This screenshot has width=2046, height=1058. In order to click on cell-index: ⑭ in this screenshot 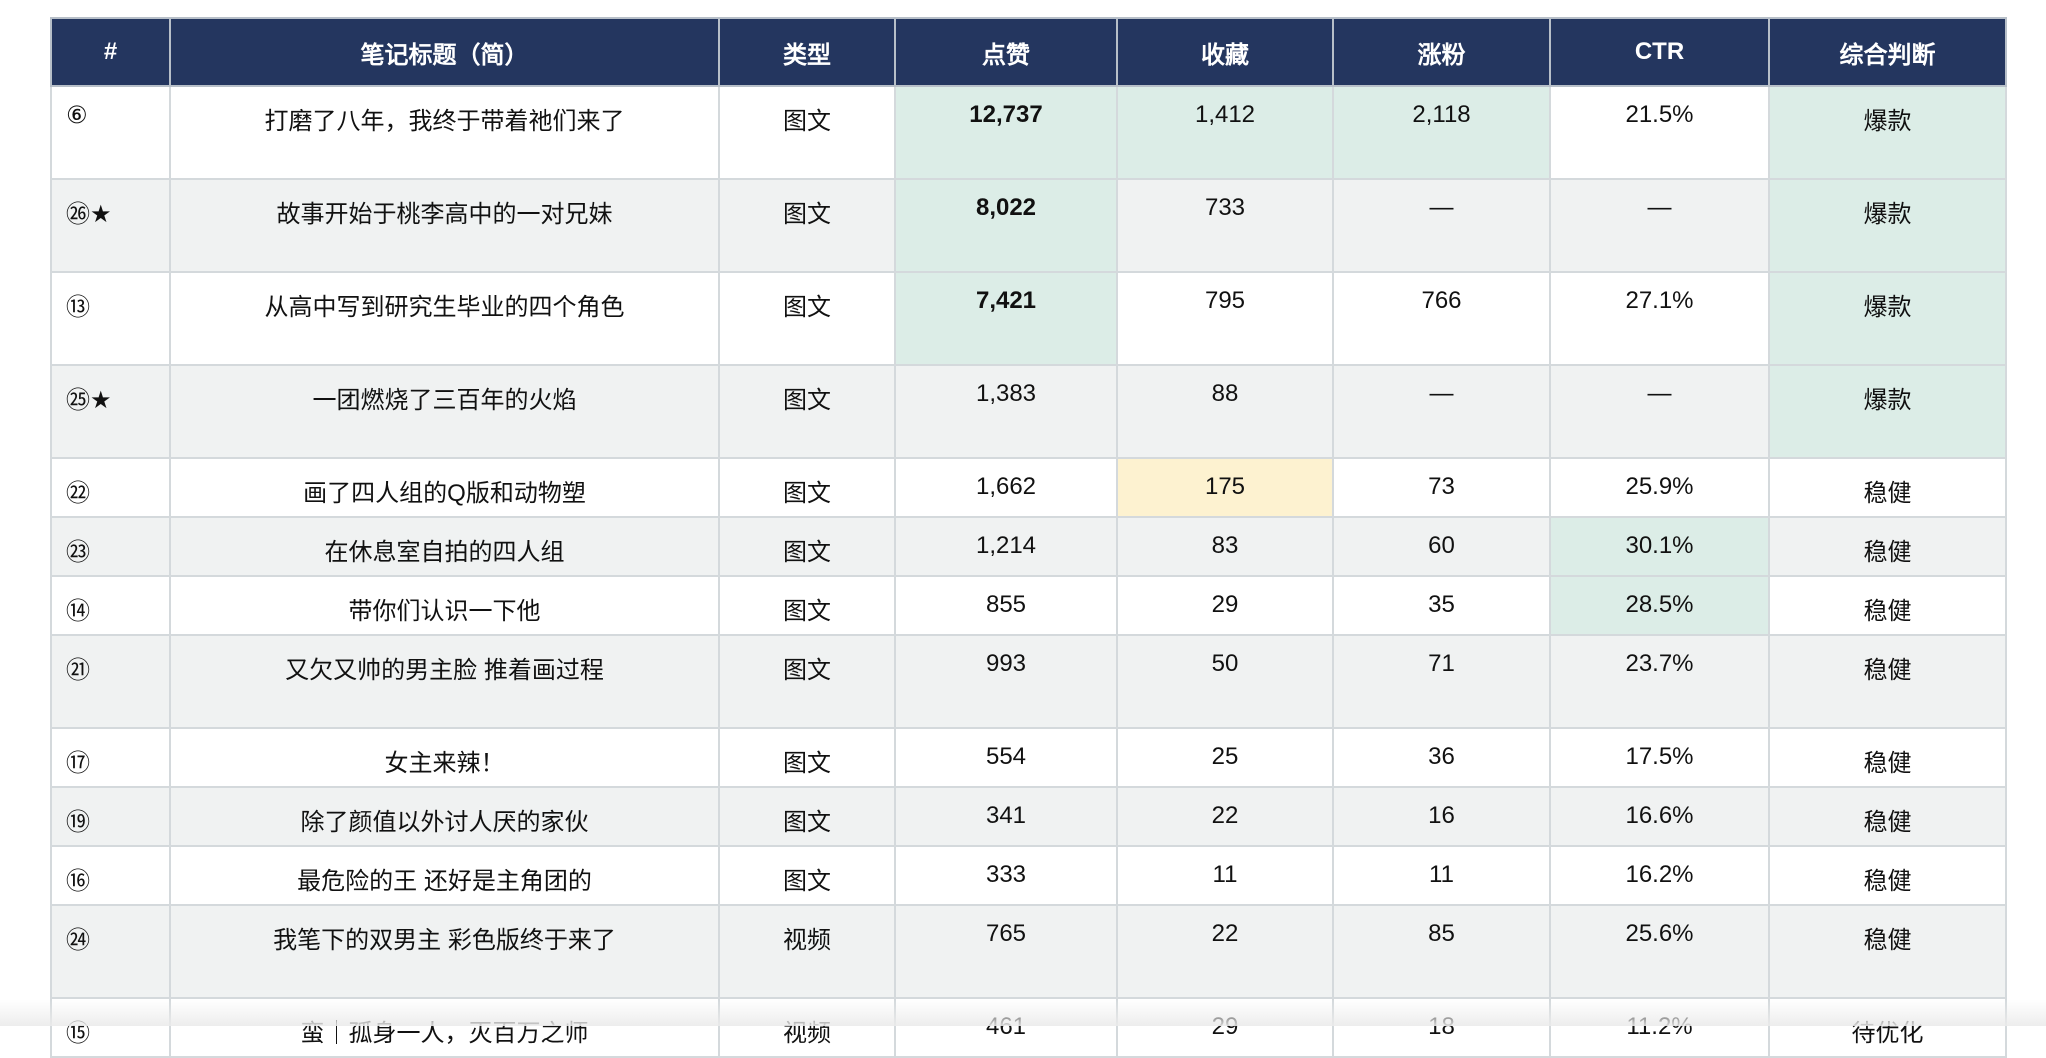, I will do `click(110, 605)`.